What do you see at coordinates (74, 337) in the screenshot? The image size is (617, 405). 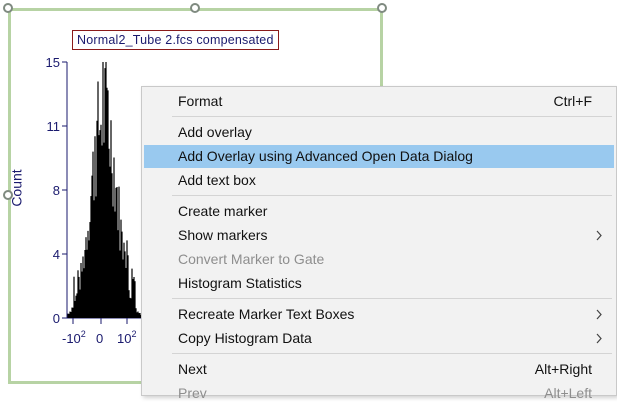 I see `x-tick-label-neg: -102` at bounding box center [74, 337].